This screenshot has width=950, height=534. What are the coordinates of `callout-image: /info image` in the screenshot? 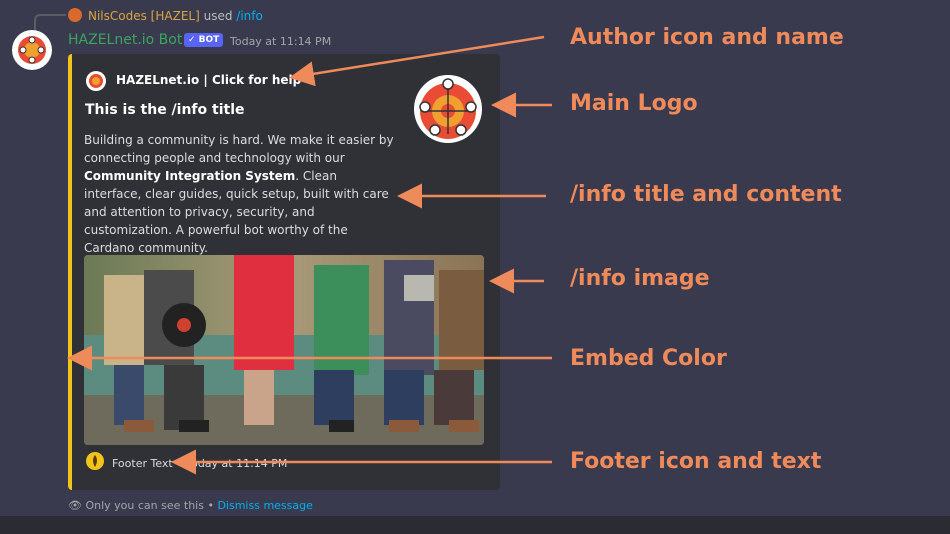 It's located at (640, 278).